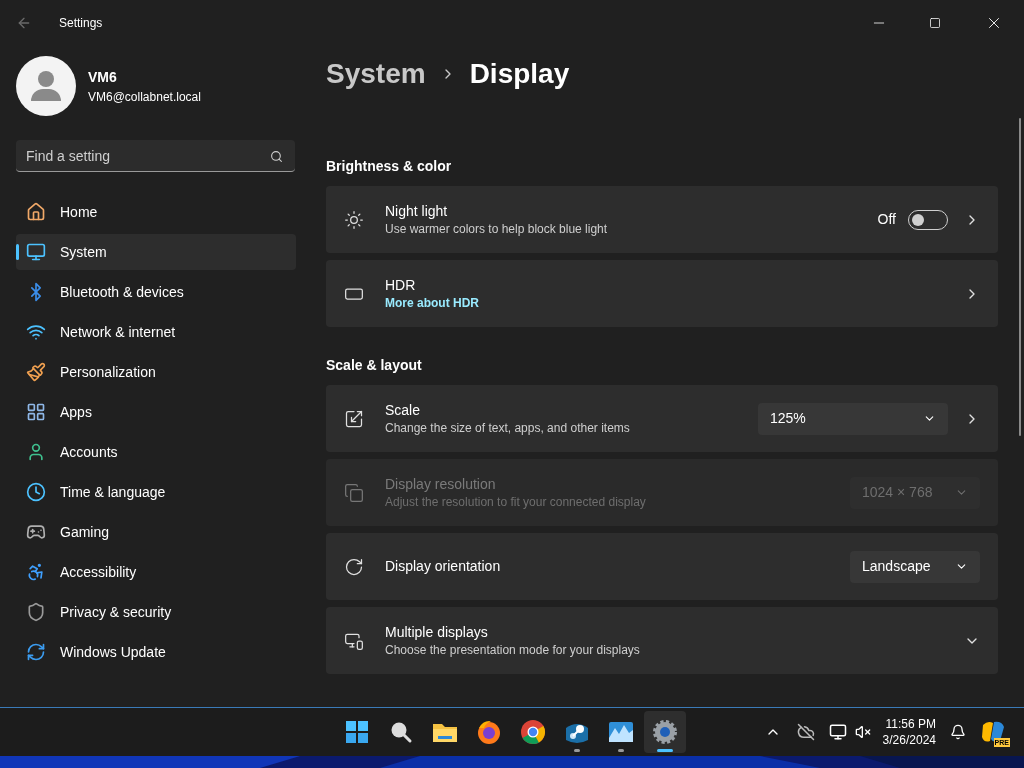  What do you see at coordinates (156, 332) in the screenshot?
I see `sidebar-item: Network & internet` at bounding box center [156, 332].